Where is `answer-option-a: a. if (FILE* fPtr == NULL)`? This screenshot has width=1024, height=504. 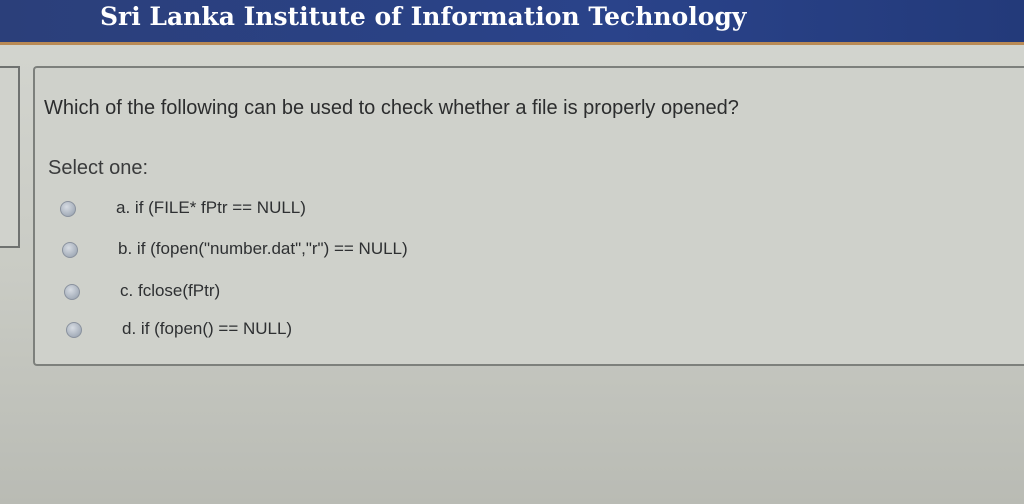
answer-option-a: a. if (FILE* fPtr == NULL) is located at coordinates (360, 210).